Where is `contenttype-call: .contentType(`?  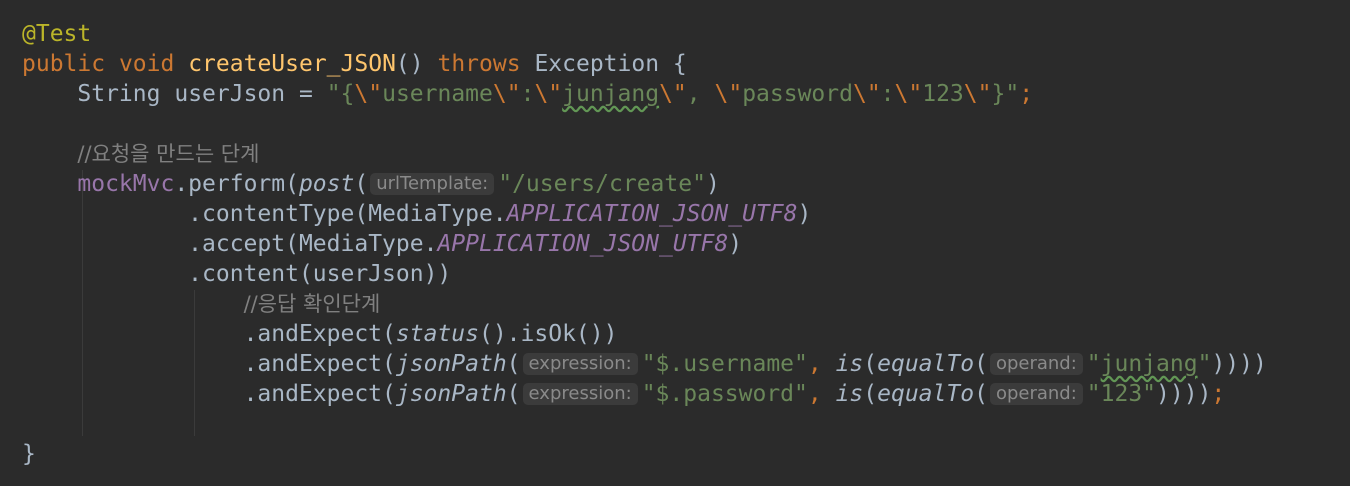 contenttype-call: .contentType( is located at coordinates (278, 214).